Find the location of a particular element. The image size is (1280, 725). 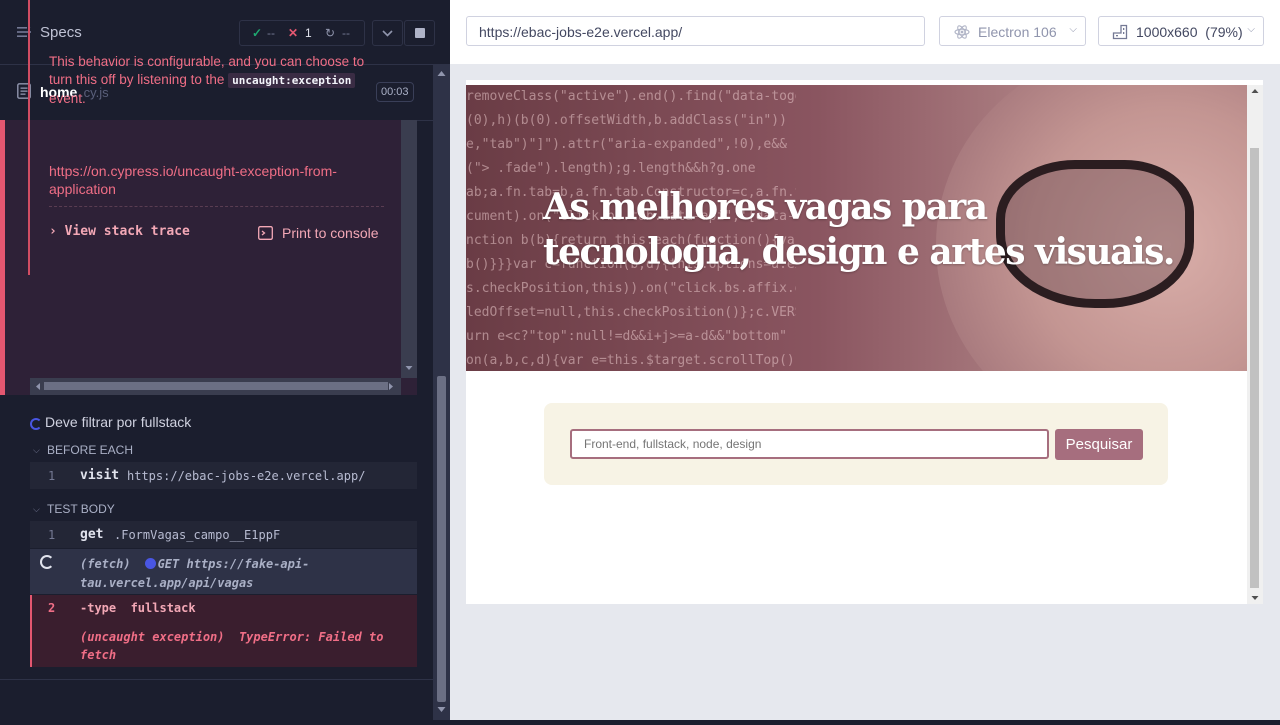

test-stats: ✓ -- ✕ 1 ↻ -- is located at coordinates (302, 33).